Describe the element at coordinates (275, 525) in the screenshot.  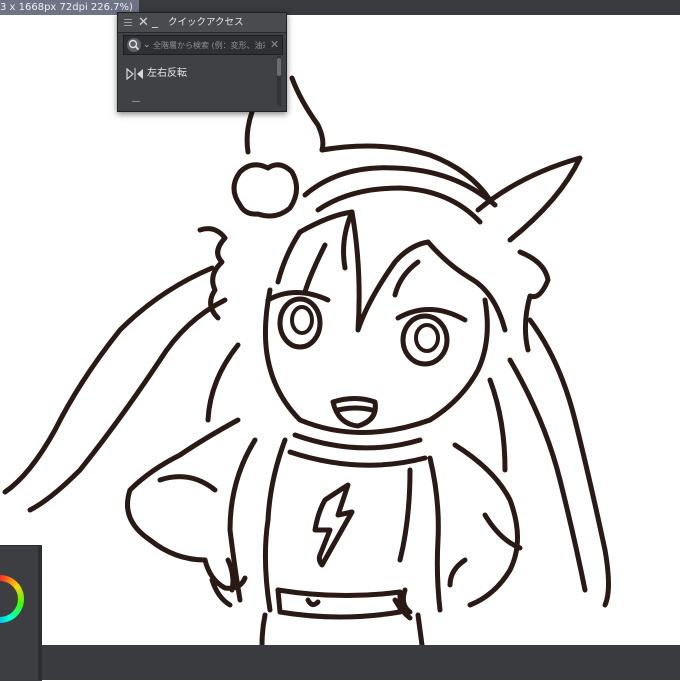
I see `jacket-left-inner` at that location.